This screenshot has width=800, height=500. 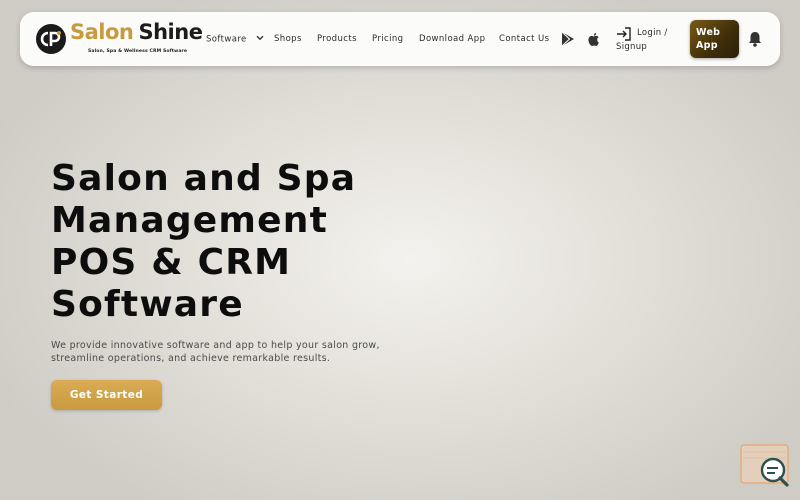 What do you see at coordinates (524, 39) in the screenshot?
I see `nav-item-contact-us: Contact Us` at bounding box center [524, 39].